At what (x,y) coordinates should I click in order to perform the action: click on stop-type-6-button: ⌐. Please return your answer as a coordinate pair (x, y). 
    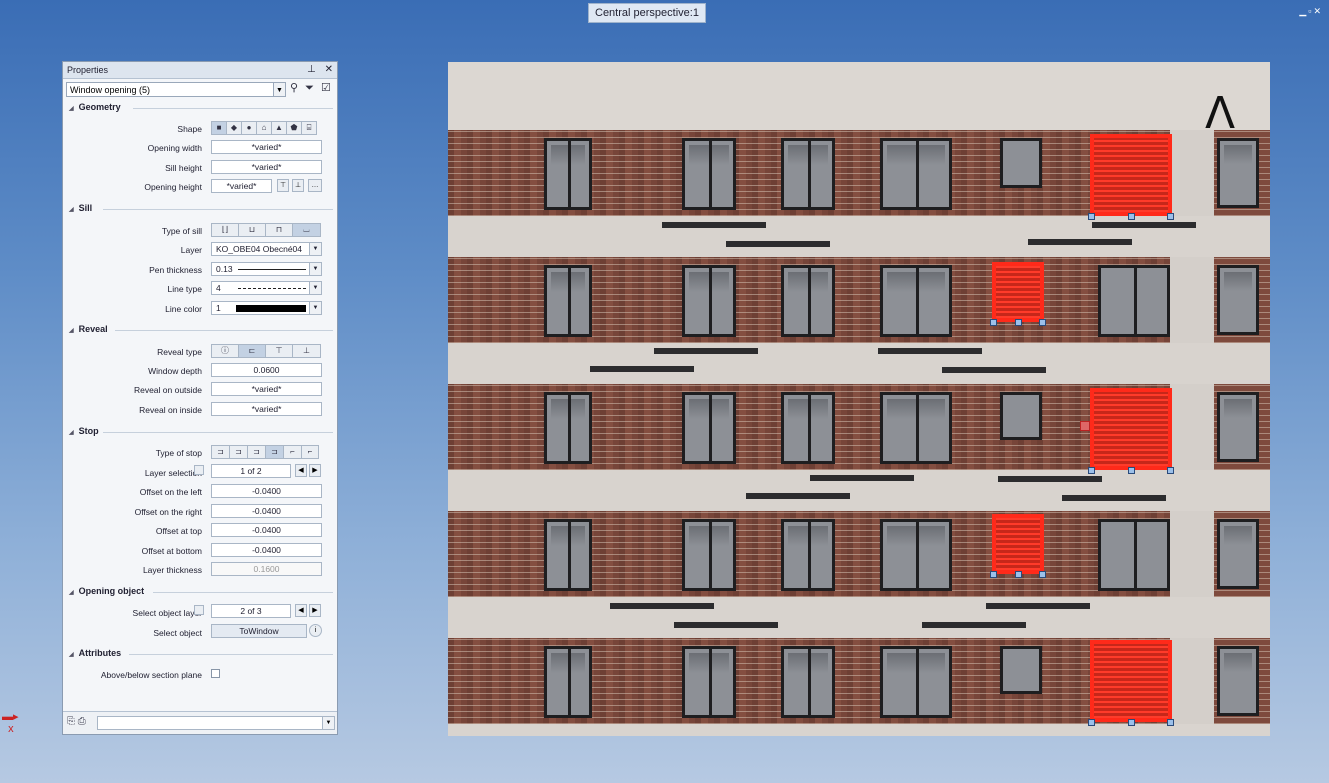
    Looking at the image, I should click on (310, 452).